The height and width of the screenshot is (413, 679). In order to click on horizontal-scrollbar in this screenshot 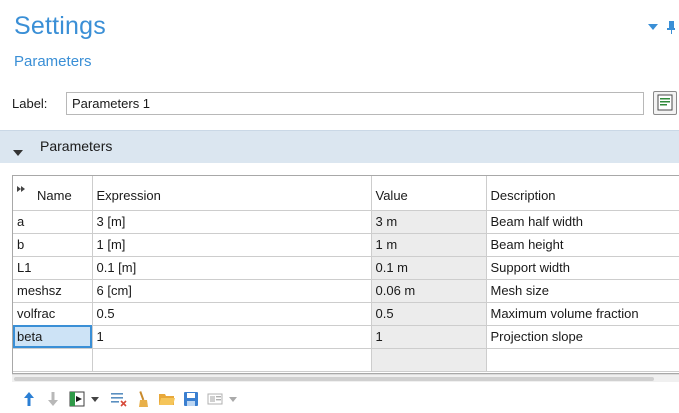, I will do `click(345, 378)`.